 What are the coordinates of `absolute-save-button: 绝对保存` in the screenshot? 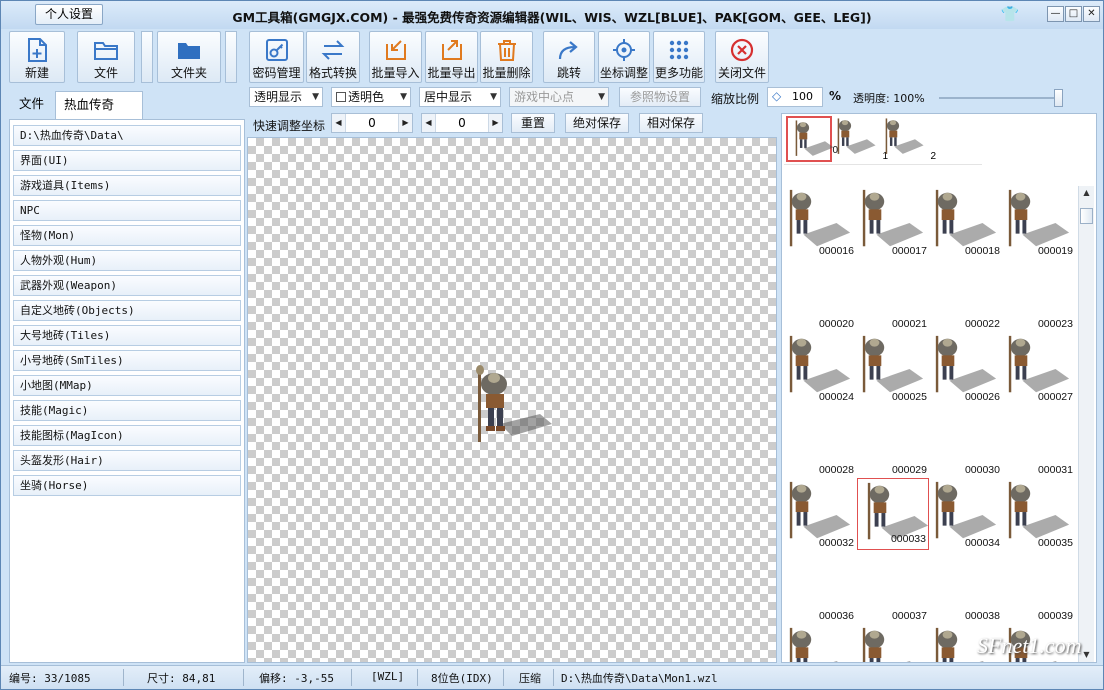 It's located at (597, 123).